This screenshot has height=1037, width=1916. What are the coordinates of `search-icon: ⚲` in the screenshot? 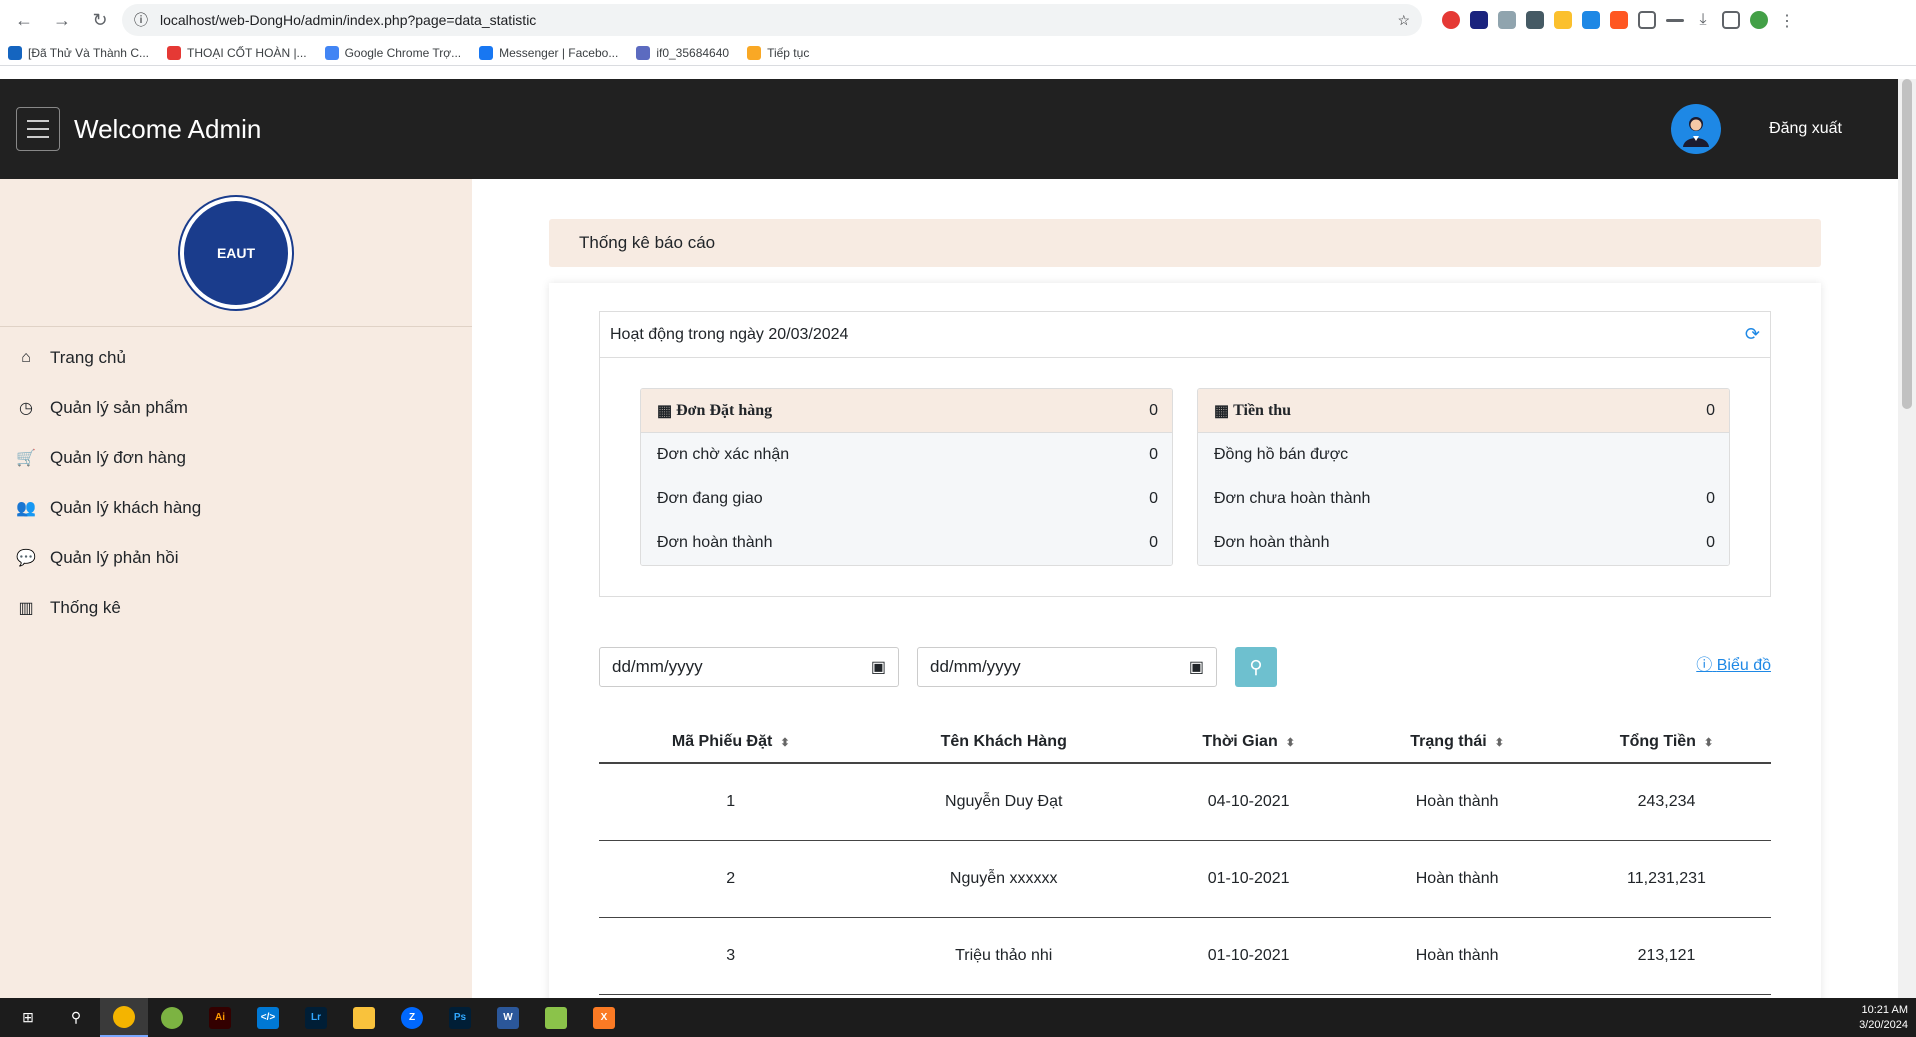 It's located at (76, 1017).